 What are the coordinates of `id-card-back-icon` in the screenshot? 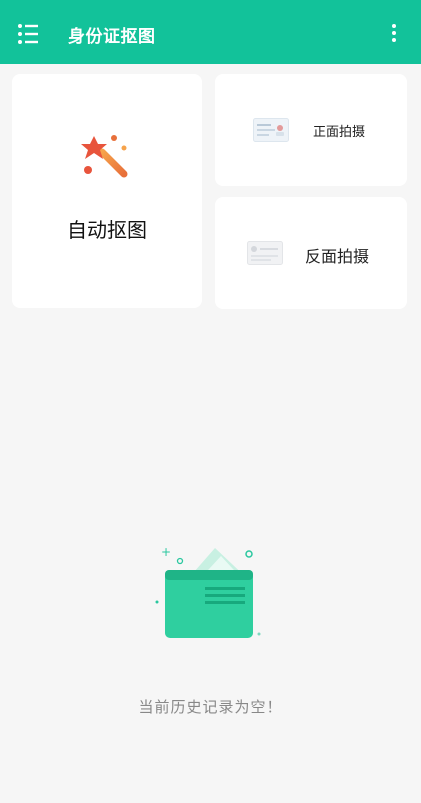 It's located at (265, 253).